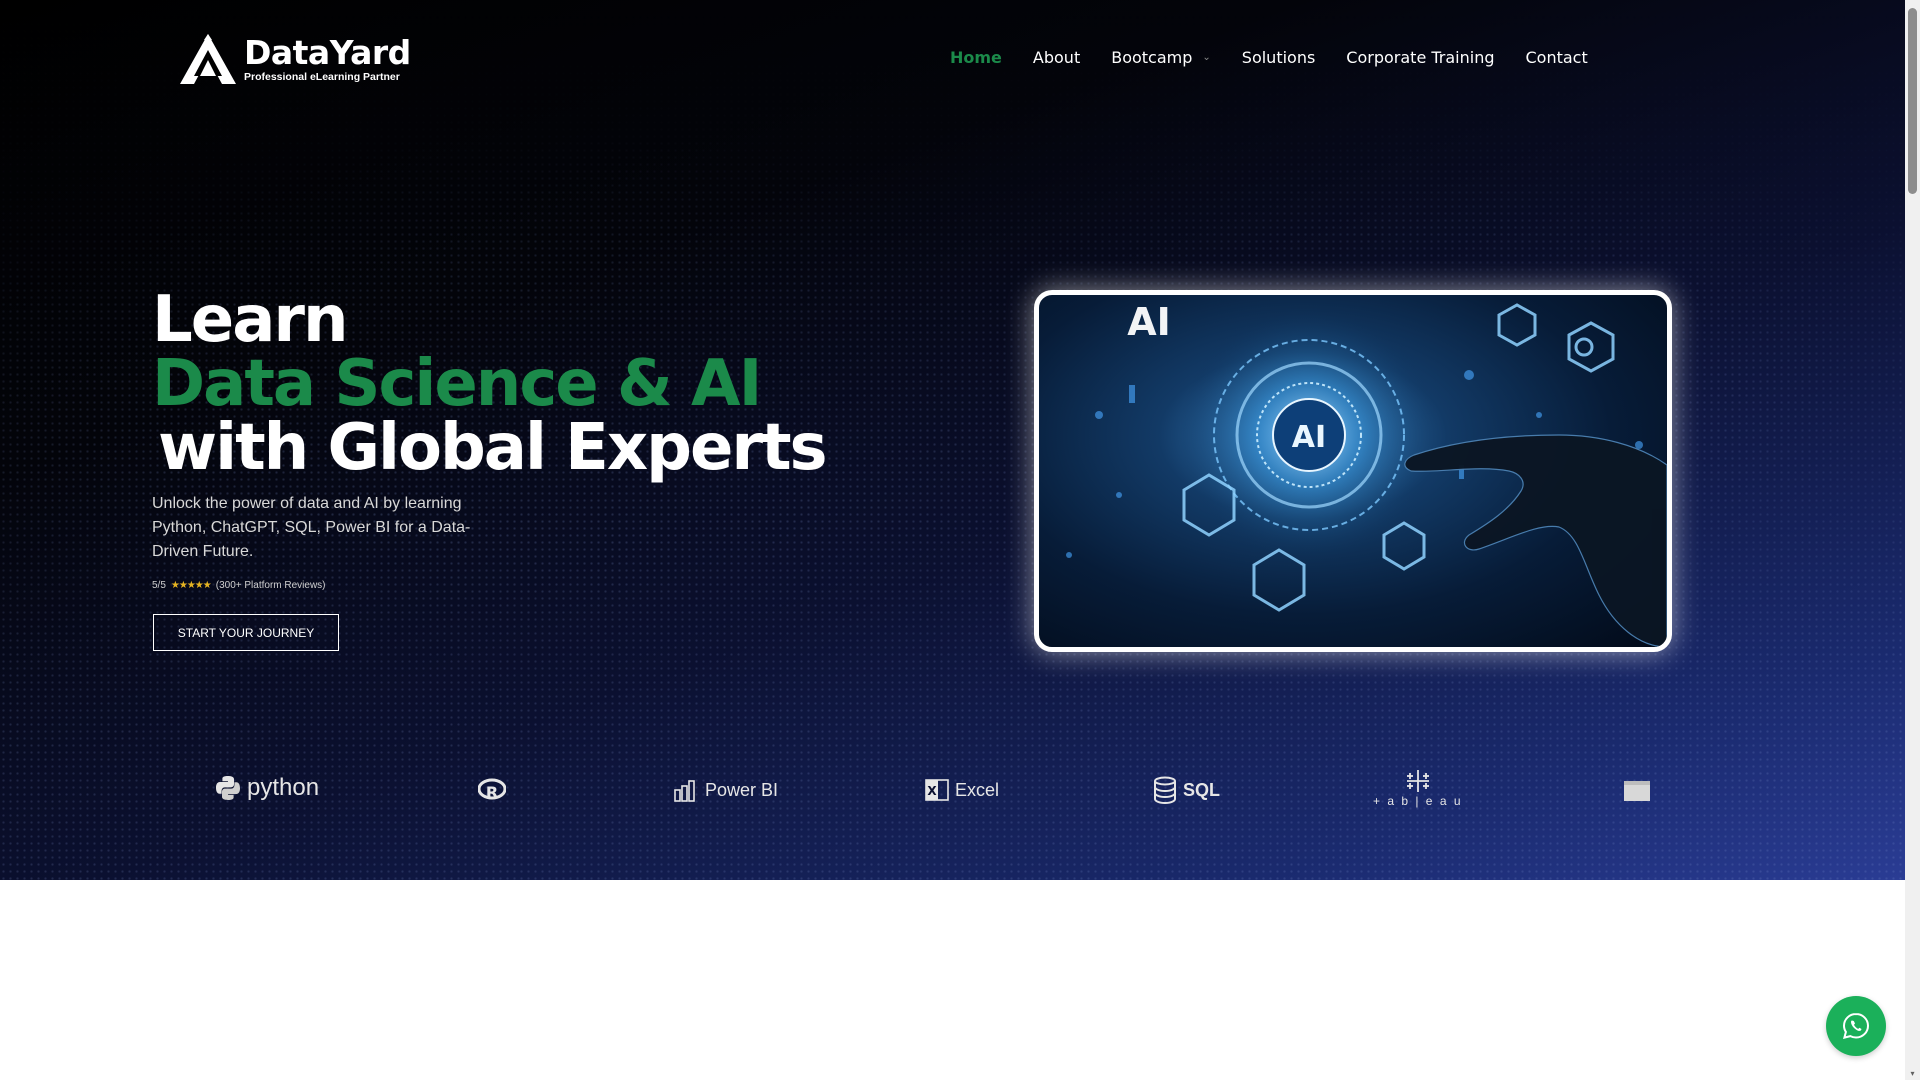  Describe the element at coordinates (1418, 801) in the screenshot. I see `tool-tableau-label: + a b | e a u` at that location.